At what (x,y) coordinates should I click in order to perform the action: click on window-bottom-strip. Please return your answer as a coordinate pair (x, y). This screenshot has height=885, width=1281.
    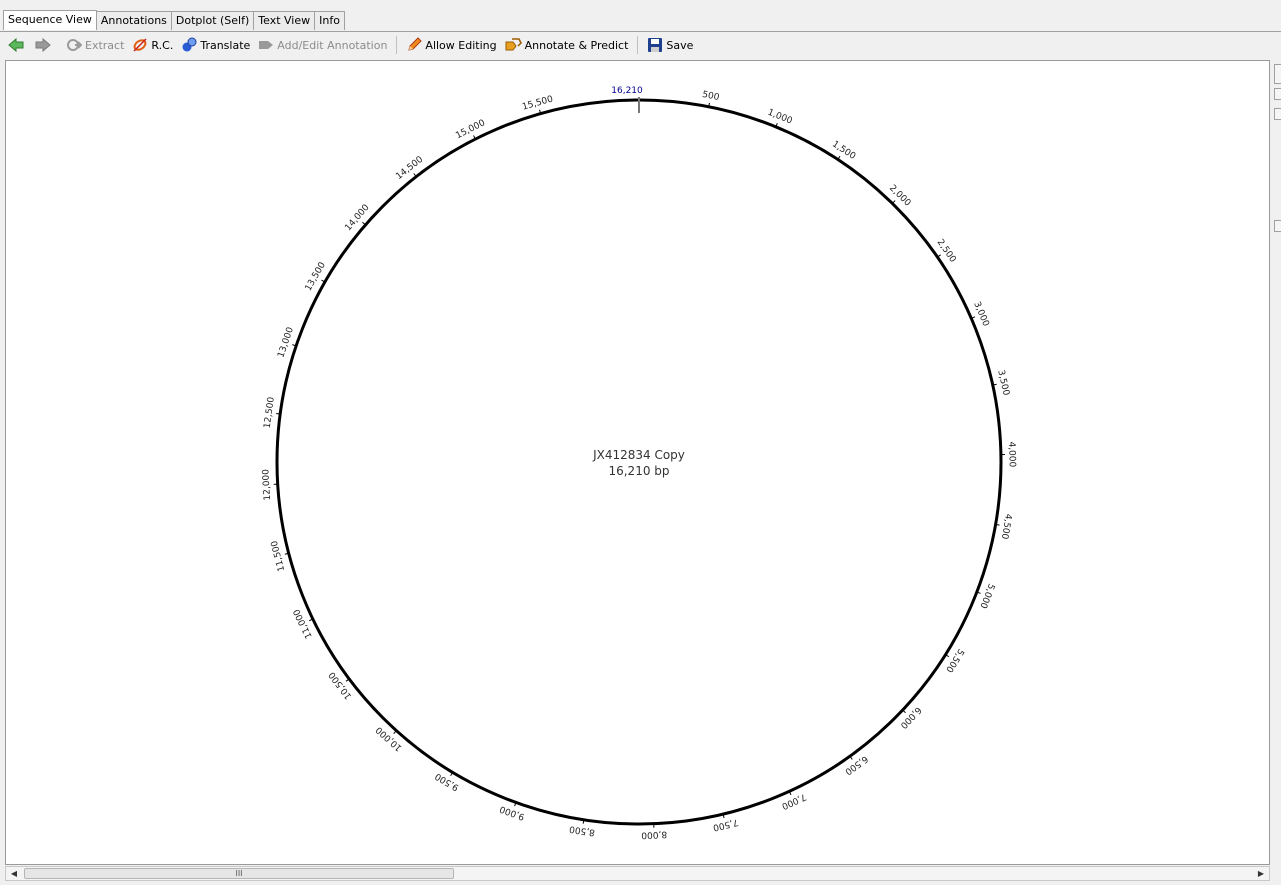
    Looking at the image, I should click on (640, 883).